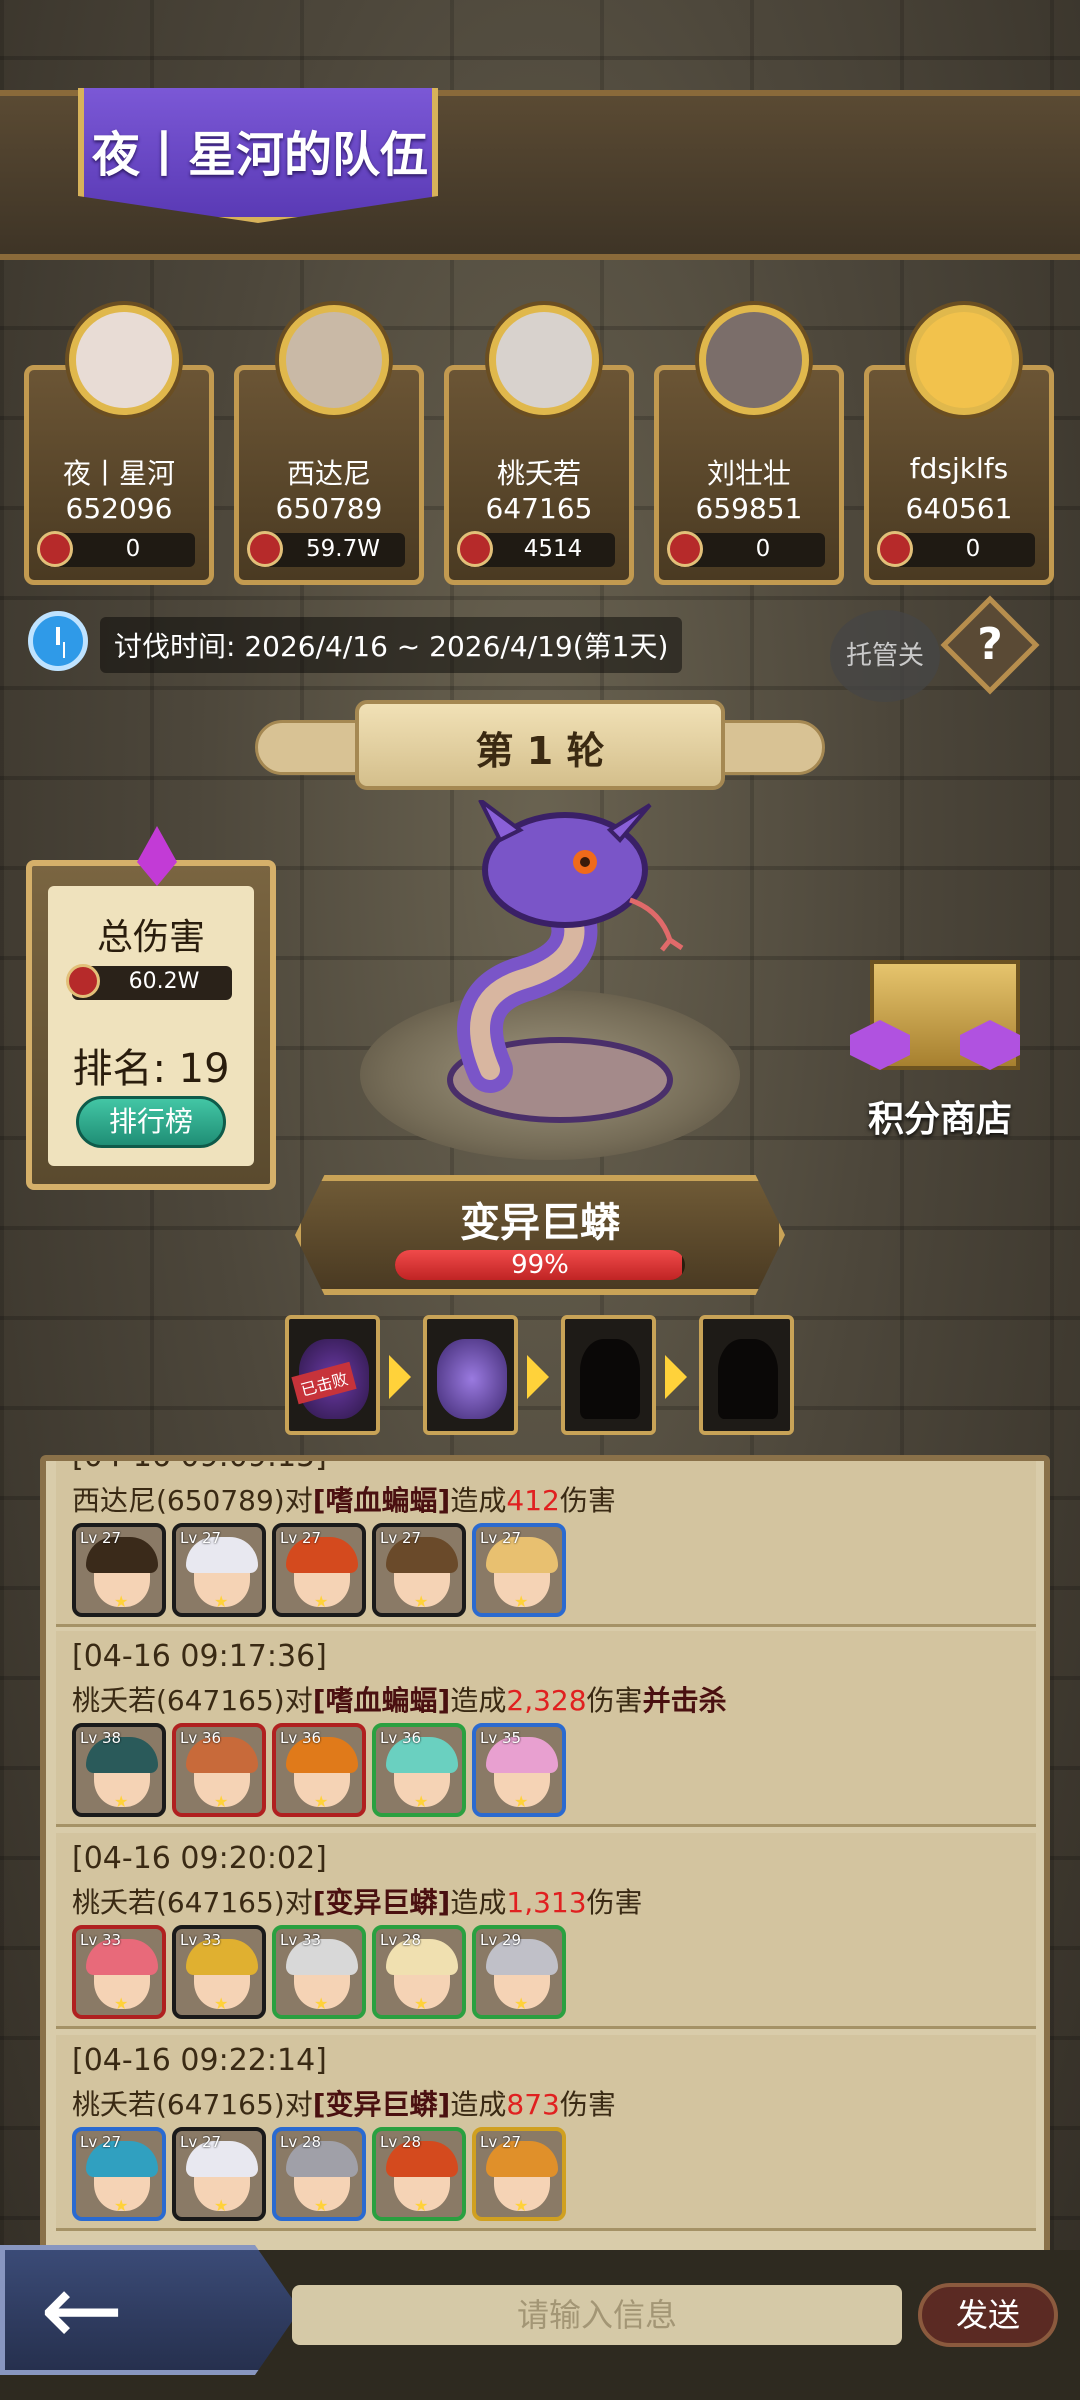 Image resolution: width=1080 pixels, height=2400 pixels. I want to click on boss-hp-text: 99%, so click(540, 1265).